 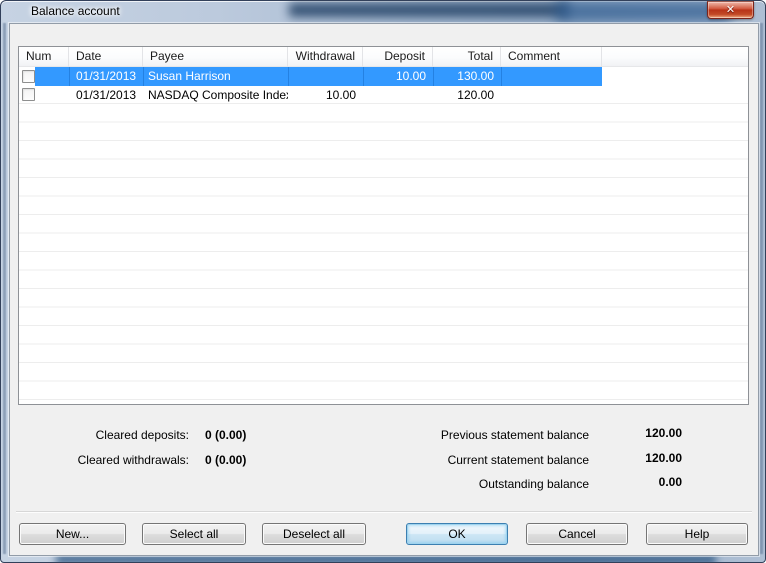 I want to click on cleared-deposits-label: Cleared deposits:, so click(x=142, y=435).